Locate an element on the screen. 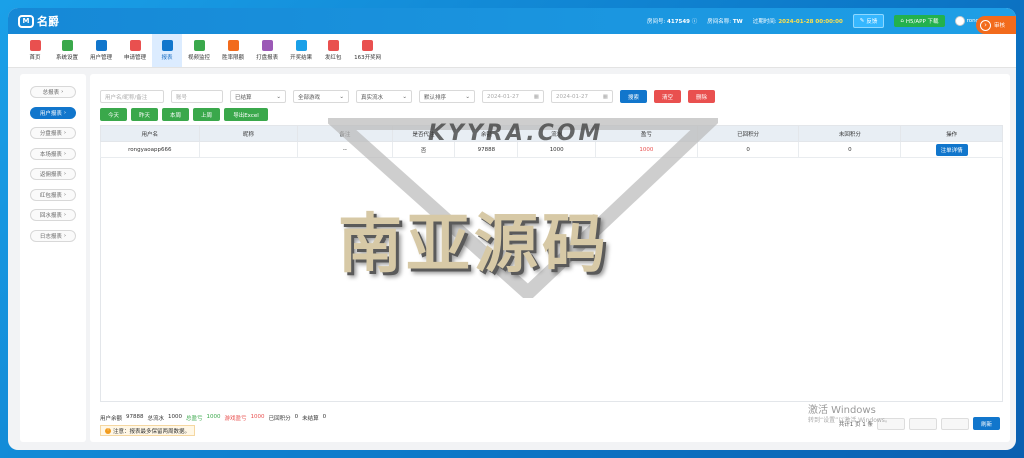 This screenshot has width=1024, height=458. column-header: 操作 is located at coordinates (951, 133).